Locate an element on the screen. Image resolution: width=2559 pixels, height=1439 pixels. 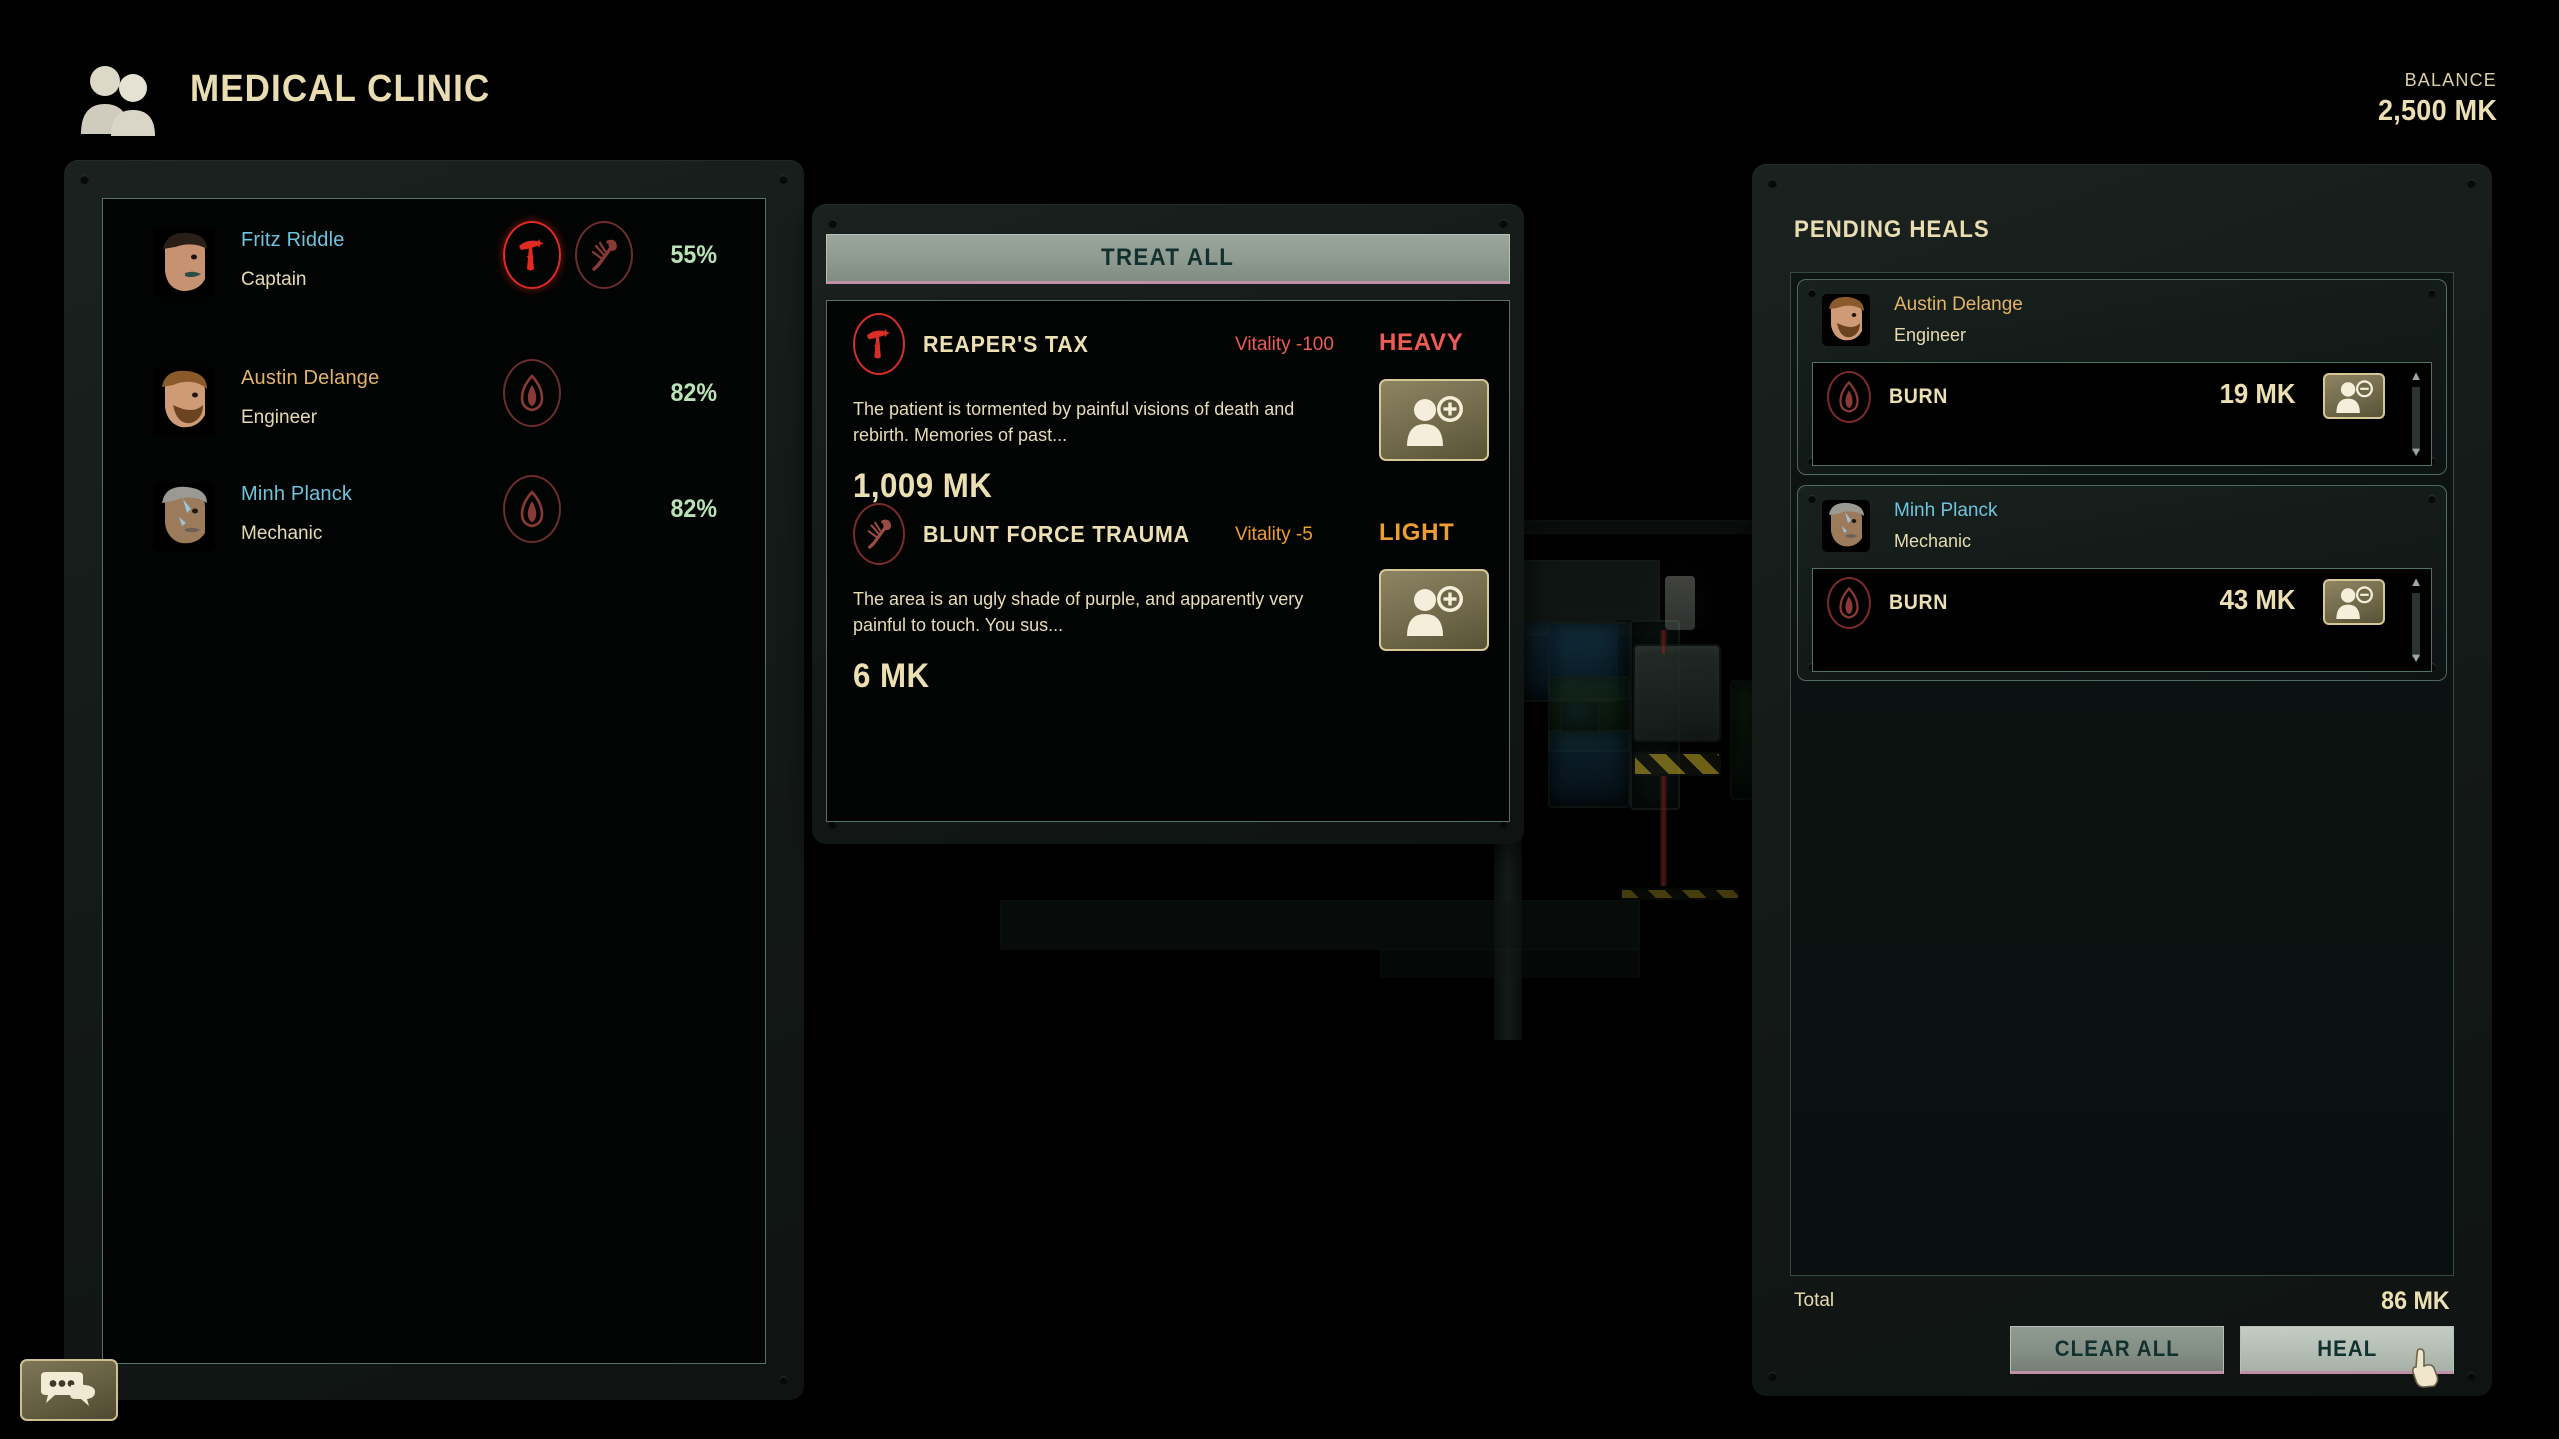
affliction-vitality: Vitality -5 is located at coordinates (1274, 534).